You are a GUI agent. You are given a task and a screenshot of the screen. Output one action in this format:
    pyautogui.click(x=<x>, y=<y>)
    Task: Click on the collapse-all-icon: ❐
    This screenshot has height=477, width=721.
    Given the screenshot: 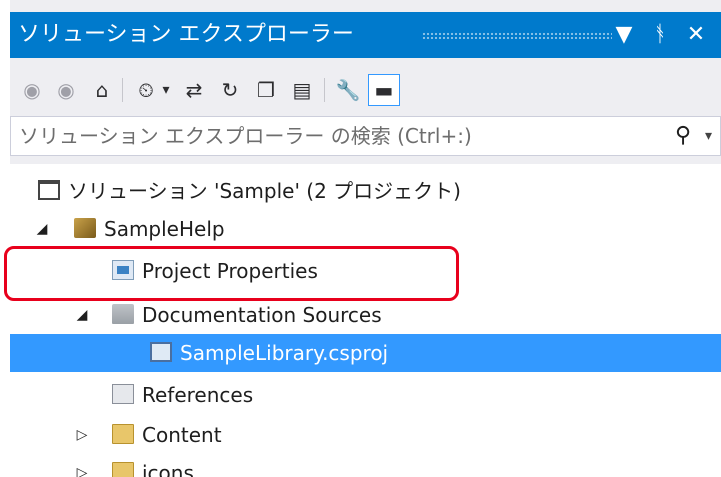 What is the action you would take?
    pyautogui.click(x=266, y=90)
    